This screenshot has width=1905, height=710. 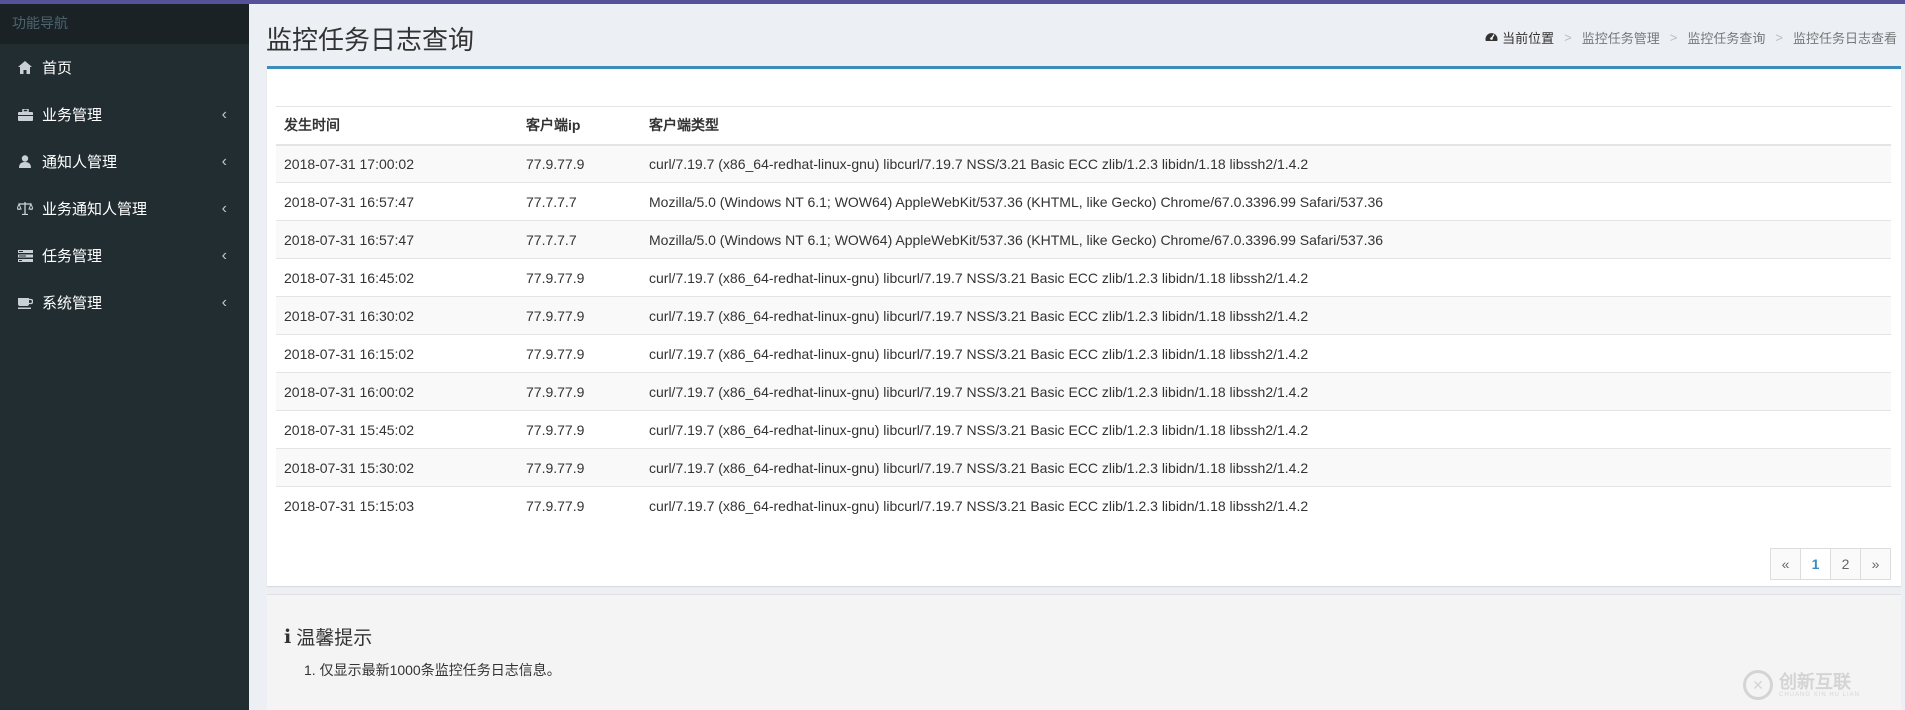 I want to click on home-icon, so click(x=25, y=68).